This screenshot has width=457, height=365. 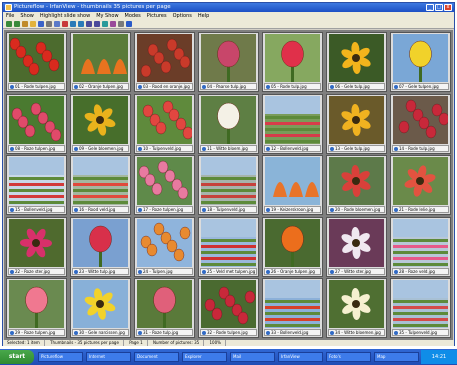 What do you see at coordinates (396, 357) in the screenshot?
I see `taskbar-item-map: Map` at bounding box center [396, 357].